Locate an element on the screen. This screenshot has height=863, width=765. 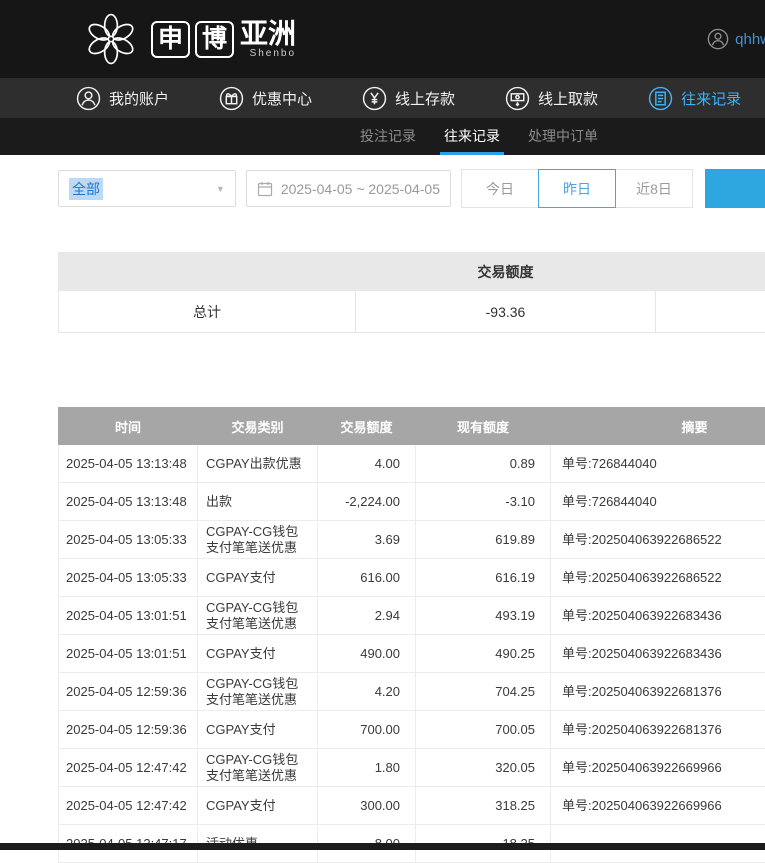
filter-bar: 全部 ▼ 2025-04-05 ~ 2025-04-05 今日 昨日 近8日 is located at coordinates (382, 188).